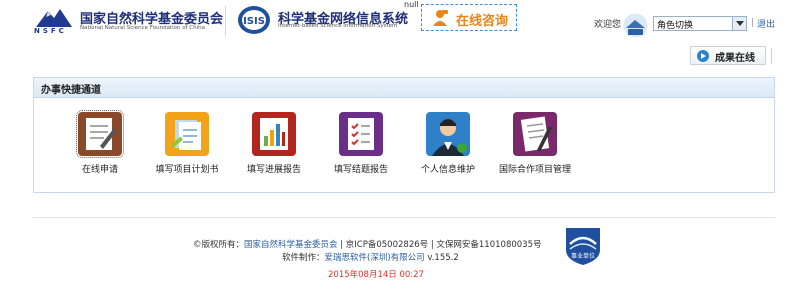 Image resolution: width=800 pixels, height=299 pixels. I want to click on copyright-org-link: 国家自然科学基金委员会, so click(291, 245).